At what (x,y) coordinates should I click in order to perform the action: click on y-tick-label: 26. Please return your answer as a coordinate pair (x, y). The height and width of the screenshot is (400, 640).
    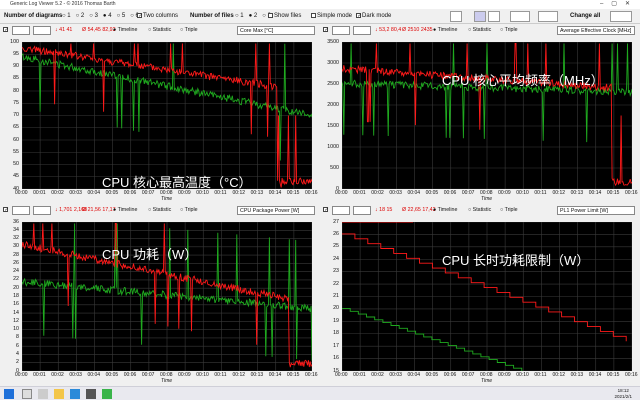
    Looking at the image, I should click on (336, 233).